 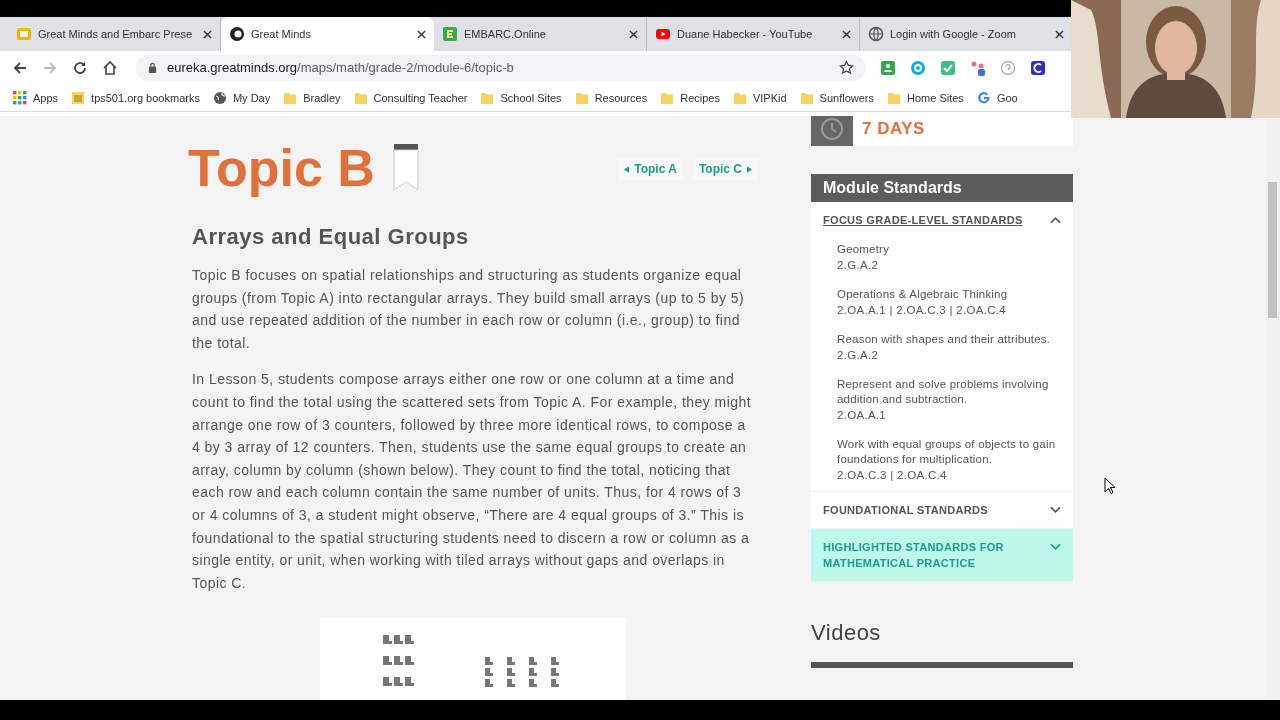 I want to click on bookmark: Resources, so click(x=611, y=97).